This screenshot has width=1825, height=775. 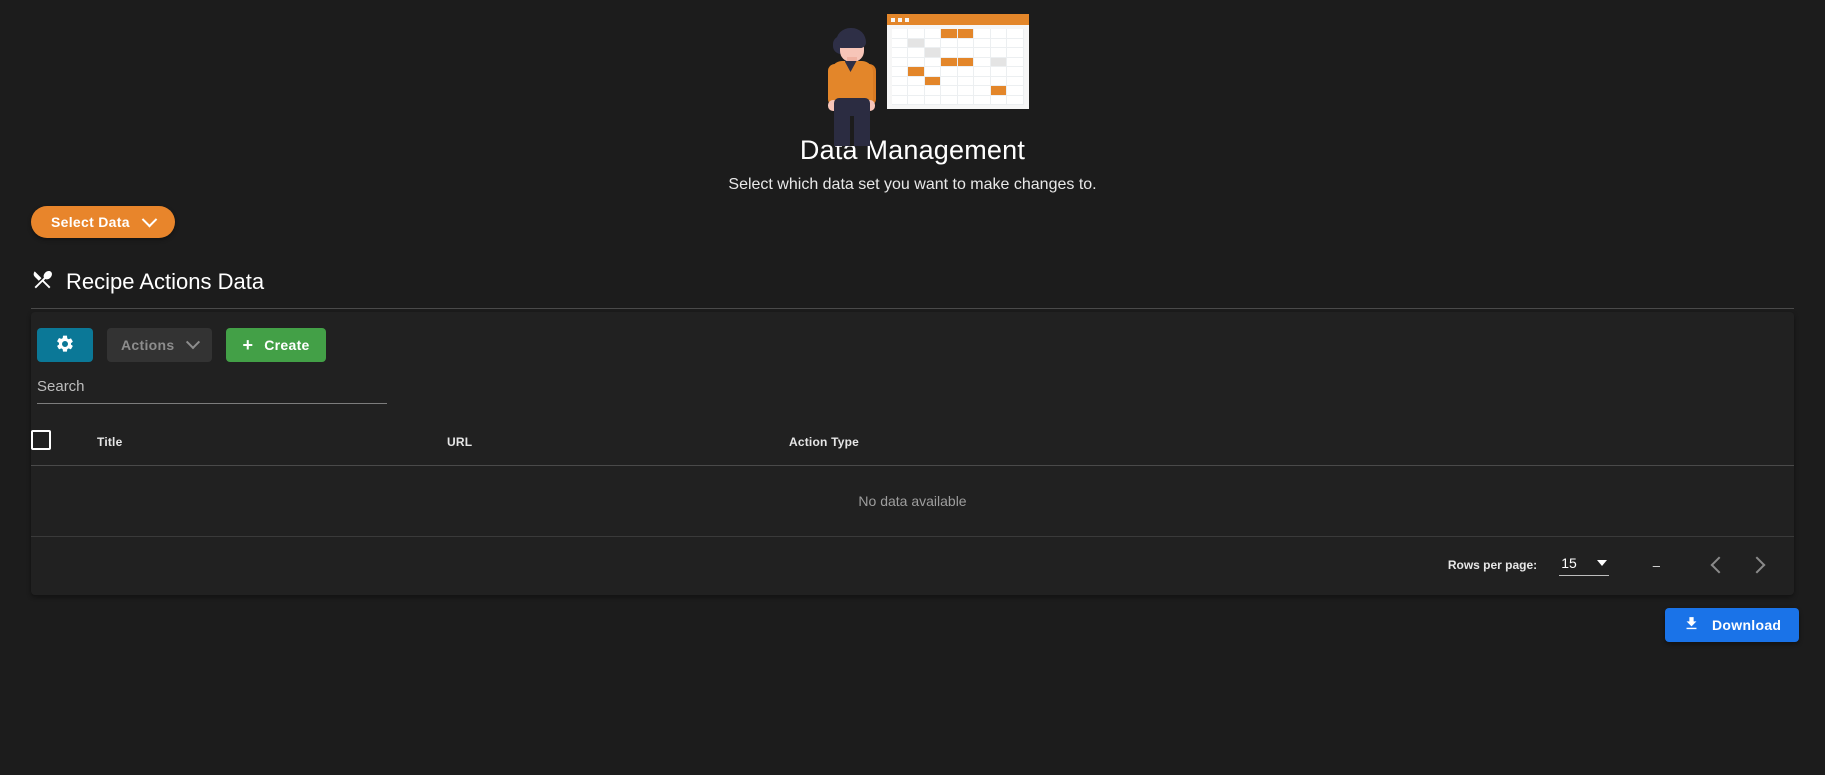 I want to click on spreadsheet-illustration, so click(x=957, y=61).